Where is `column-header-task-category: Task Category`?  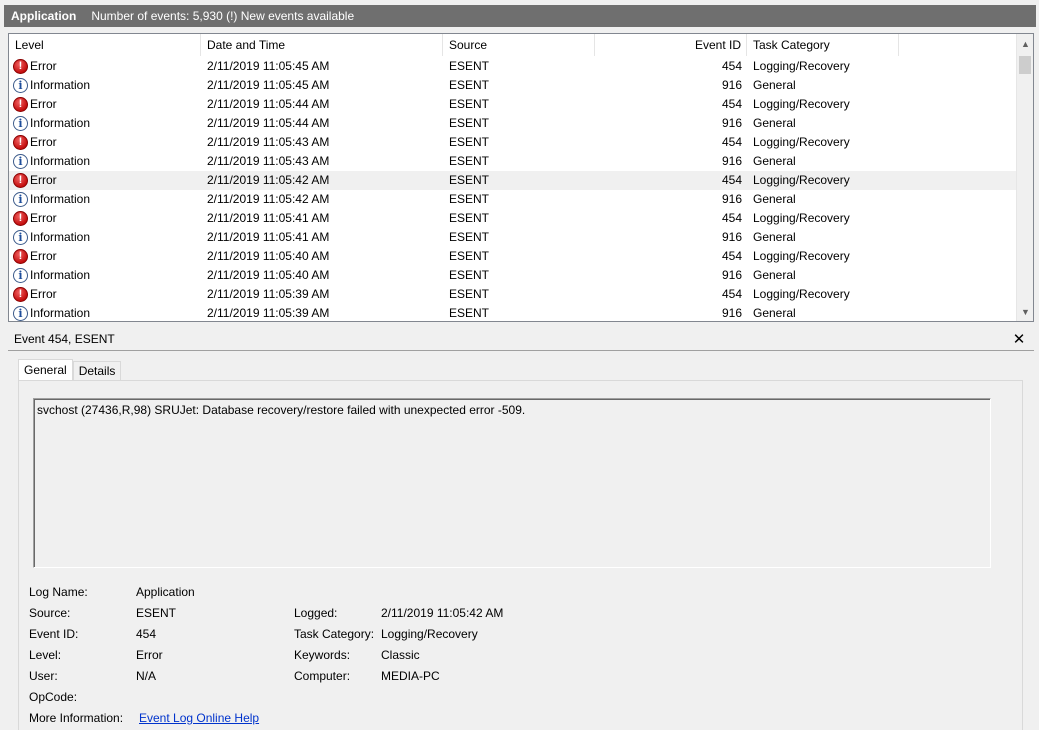 column-header-task-category: Task Category is located at coordinates (823, 45).